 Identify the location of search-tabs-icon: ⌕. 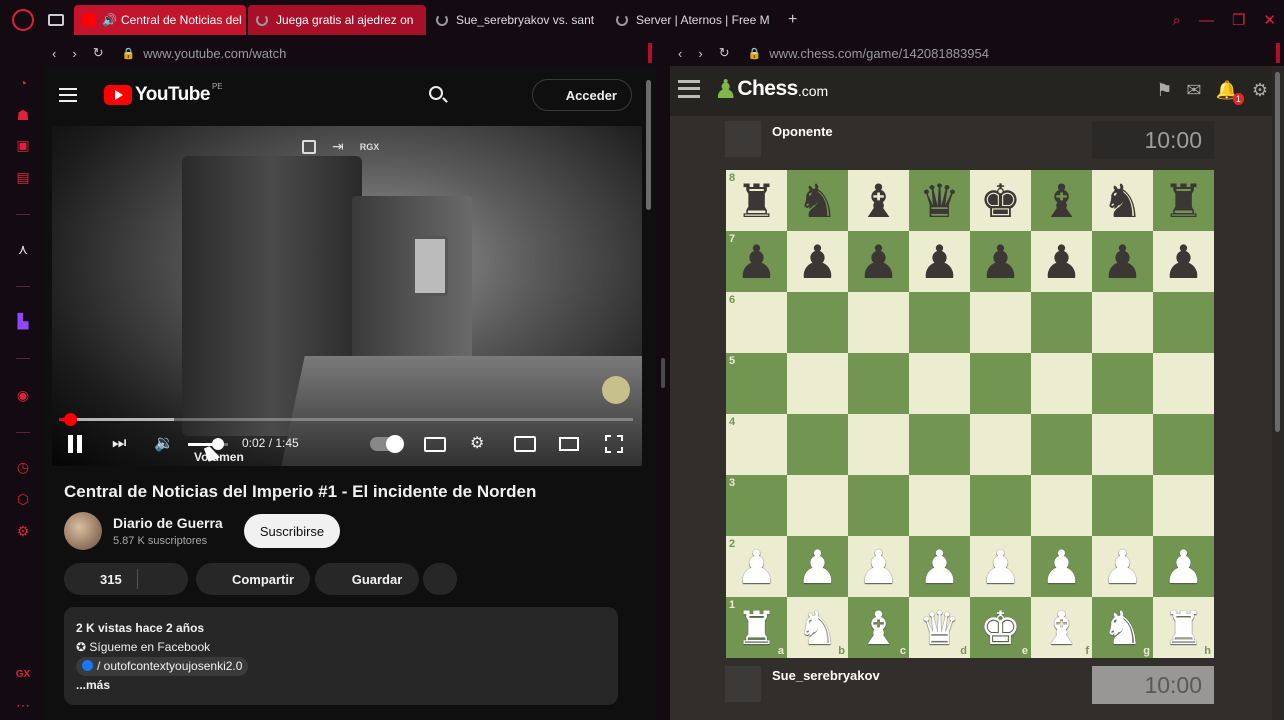
(1177, 20).